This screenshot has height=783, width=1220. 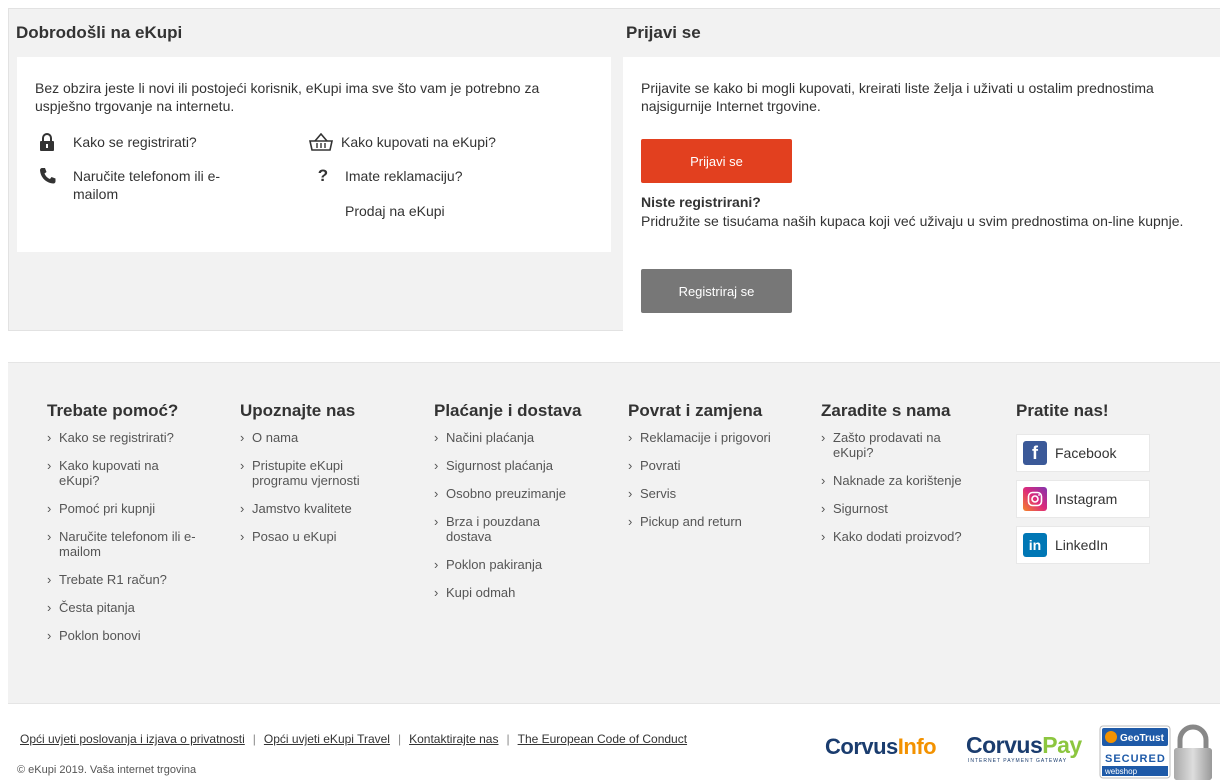 What do you see at coordinates (327, 739) in the screenshot?
I see `travel-terms-link: Opći uvjeti eKupi Travel` at bounding box center [327, 739].